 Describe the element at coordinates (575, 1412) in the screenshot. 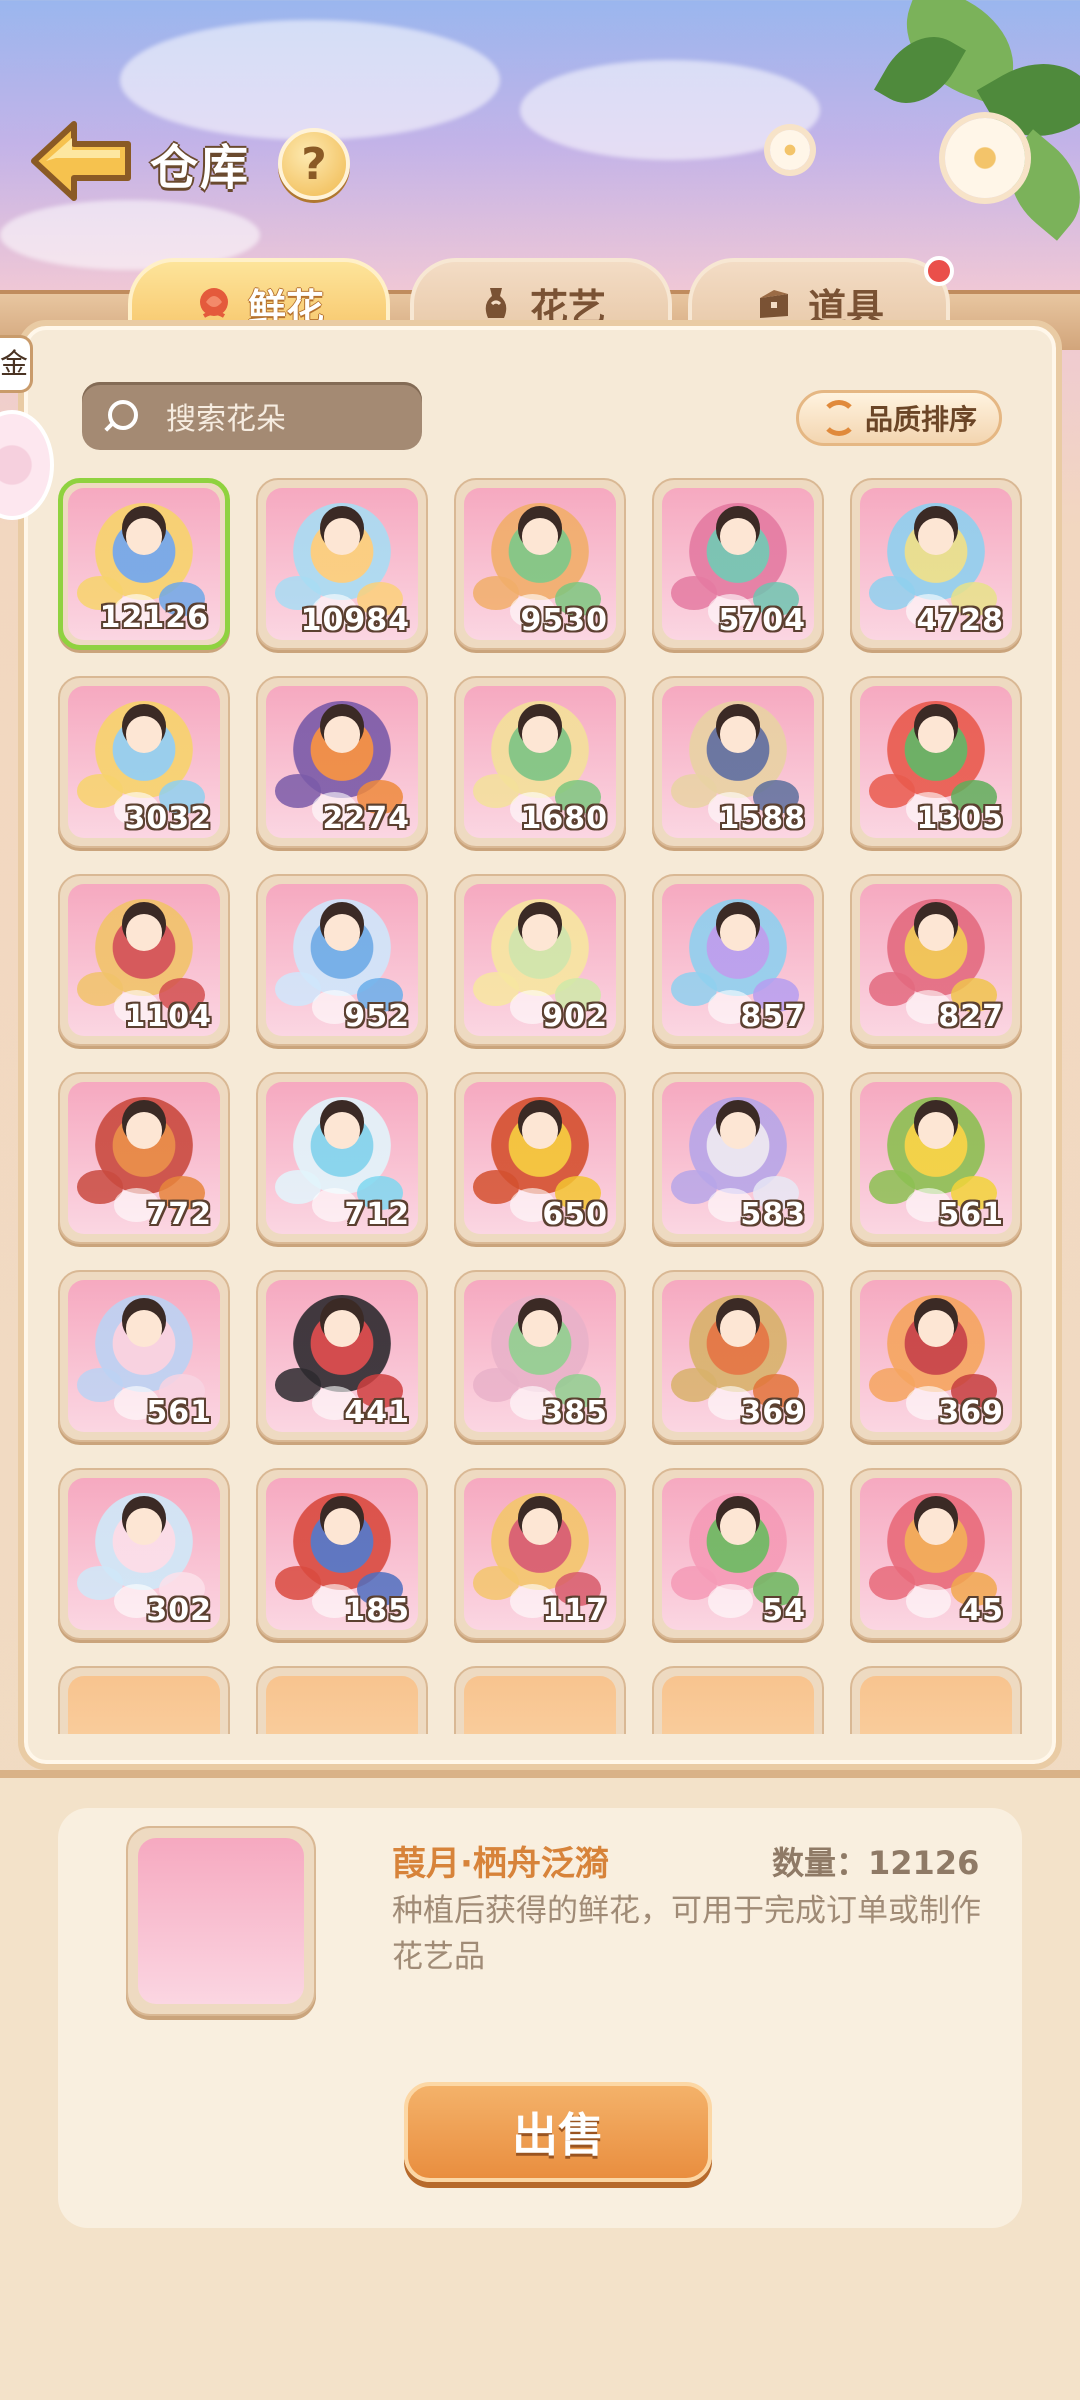

I see `flower-count: 385` at that location.